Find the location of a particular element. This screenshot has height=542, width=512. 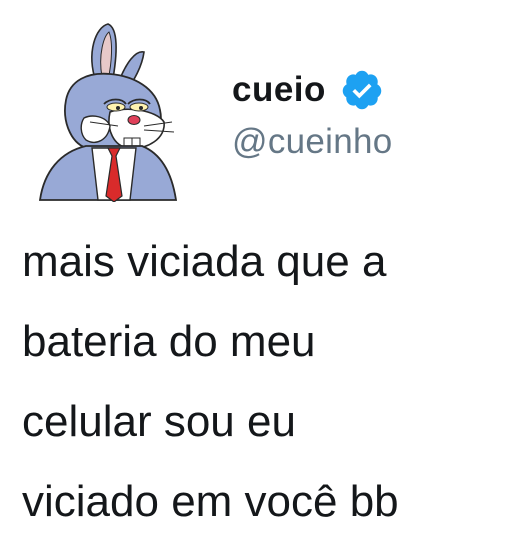

bugs-bunny-avatar-icon is located at coordinates (108, 112).